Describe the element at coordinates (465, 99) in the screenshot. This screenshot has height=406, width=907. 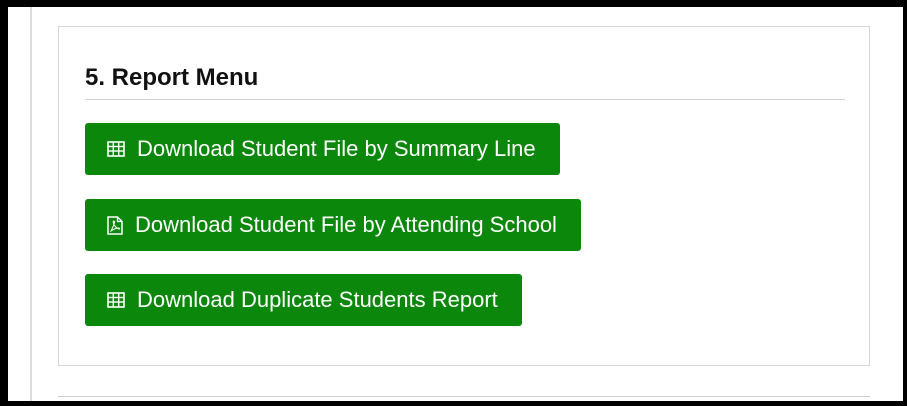
I see `title-divider` at that location.